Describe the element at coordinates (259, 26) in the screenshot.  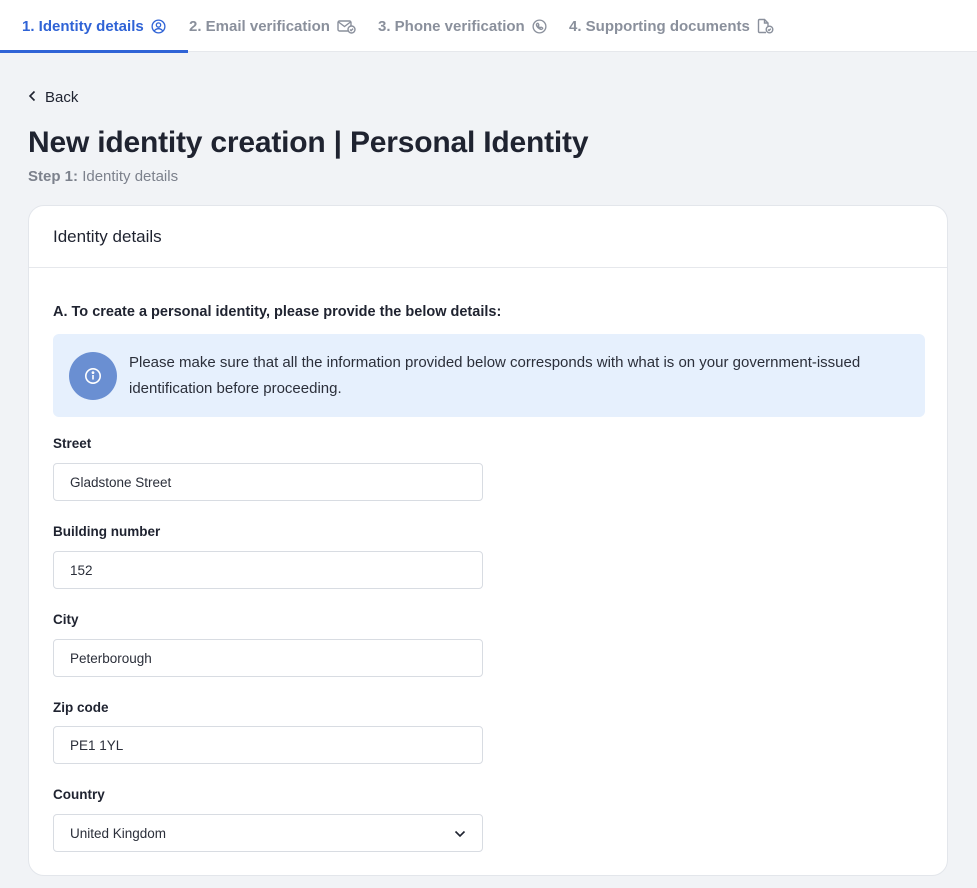
I see `step-label: 2. Email verification` at that location.